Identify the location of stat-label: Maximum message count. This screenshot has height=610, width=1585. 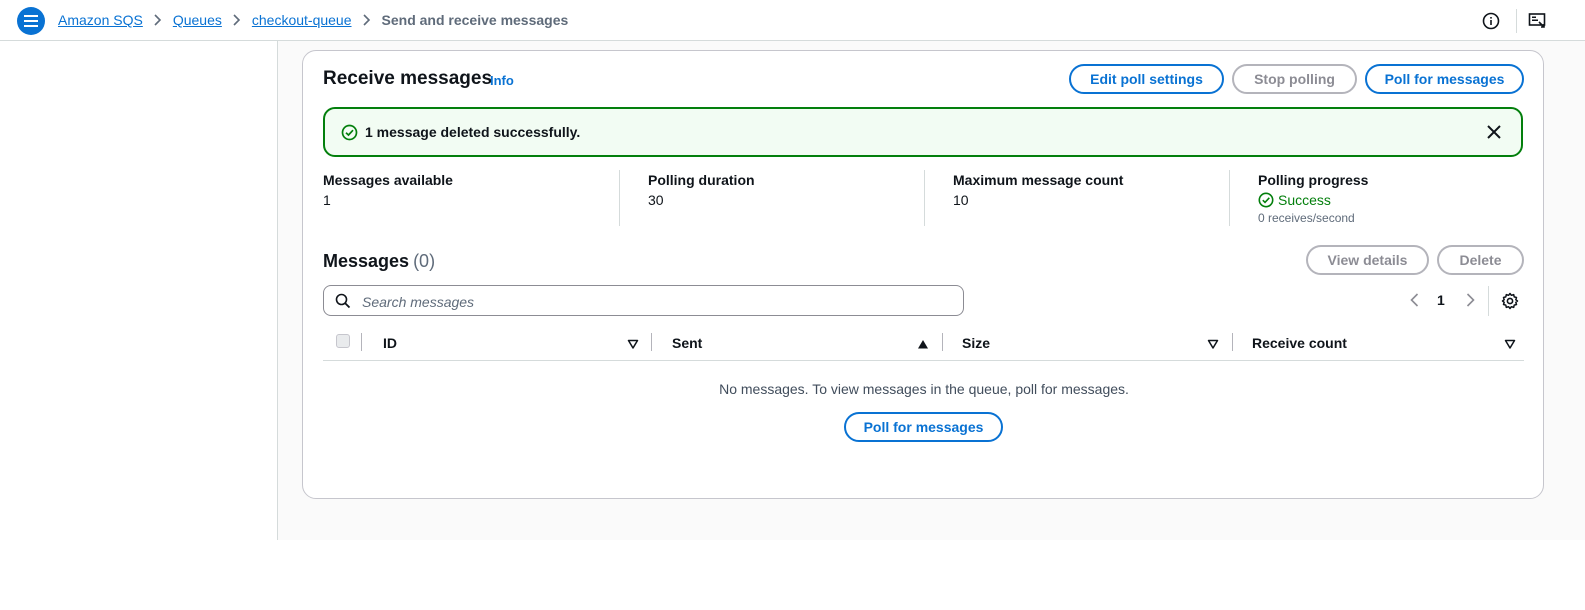
(1038, 180).